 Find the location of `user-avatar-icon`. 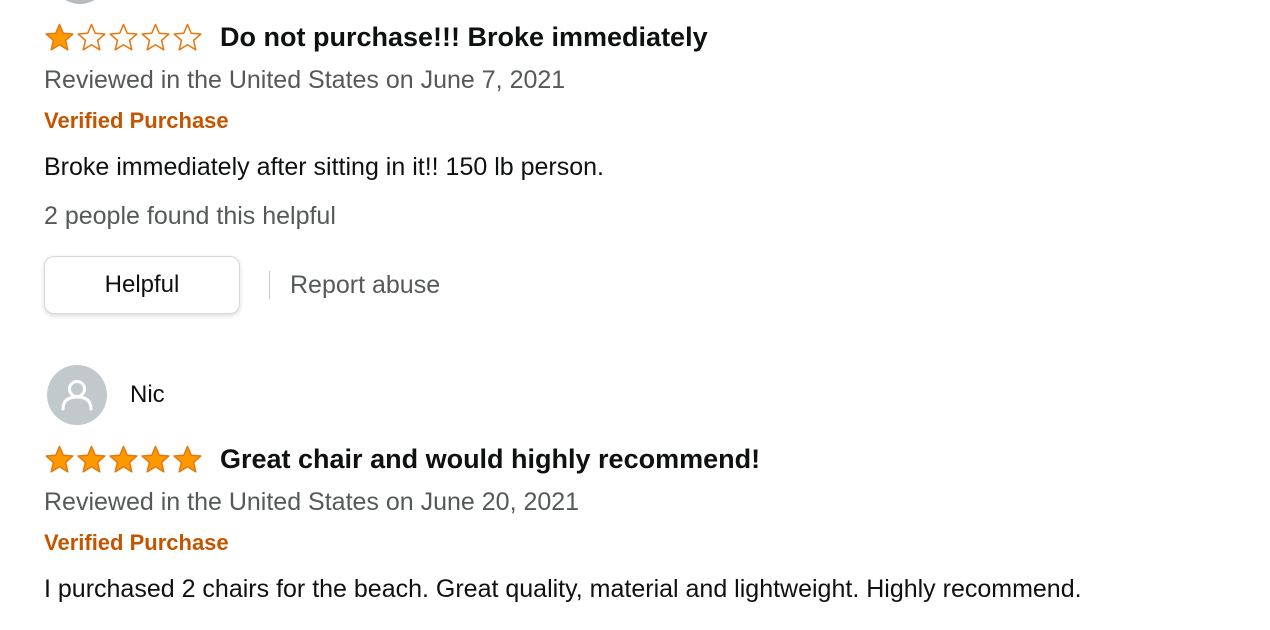

user-avatar-icon is located at coordinates (77, 395).